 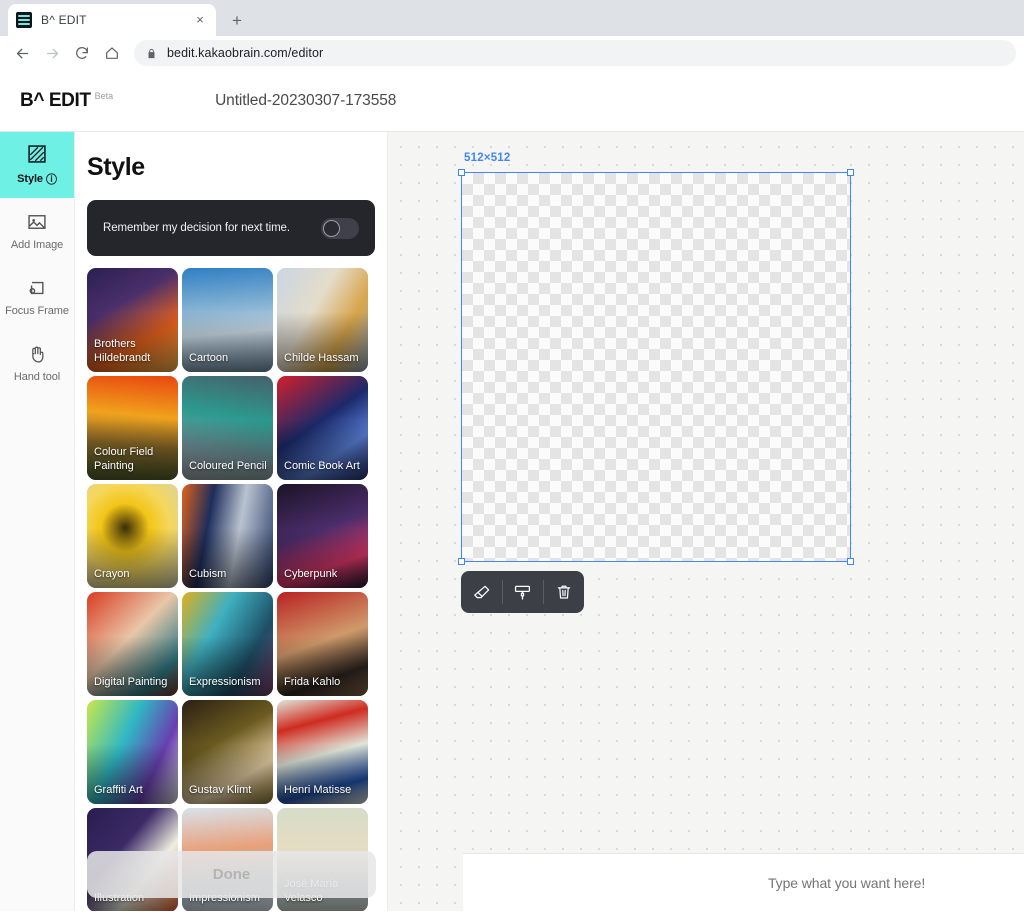 I want to click on sidebar-item-hand-tool: Hand tool, so click(x=37, y=363).